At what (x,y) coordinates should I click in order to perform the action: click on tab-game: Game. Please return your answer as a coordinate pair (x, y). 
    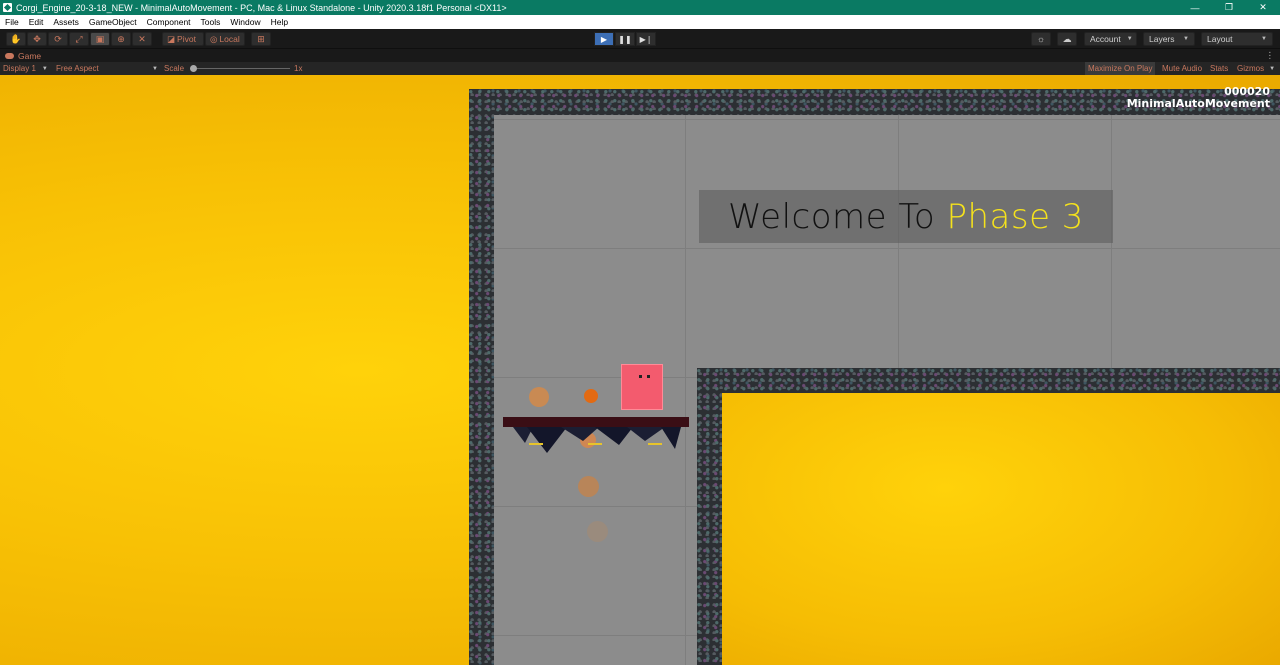
    Looking at the image, I should click on (20, 56).